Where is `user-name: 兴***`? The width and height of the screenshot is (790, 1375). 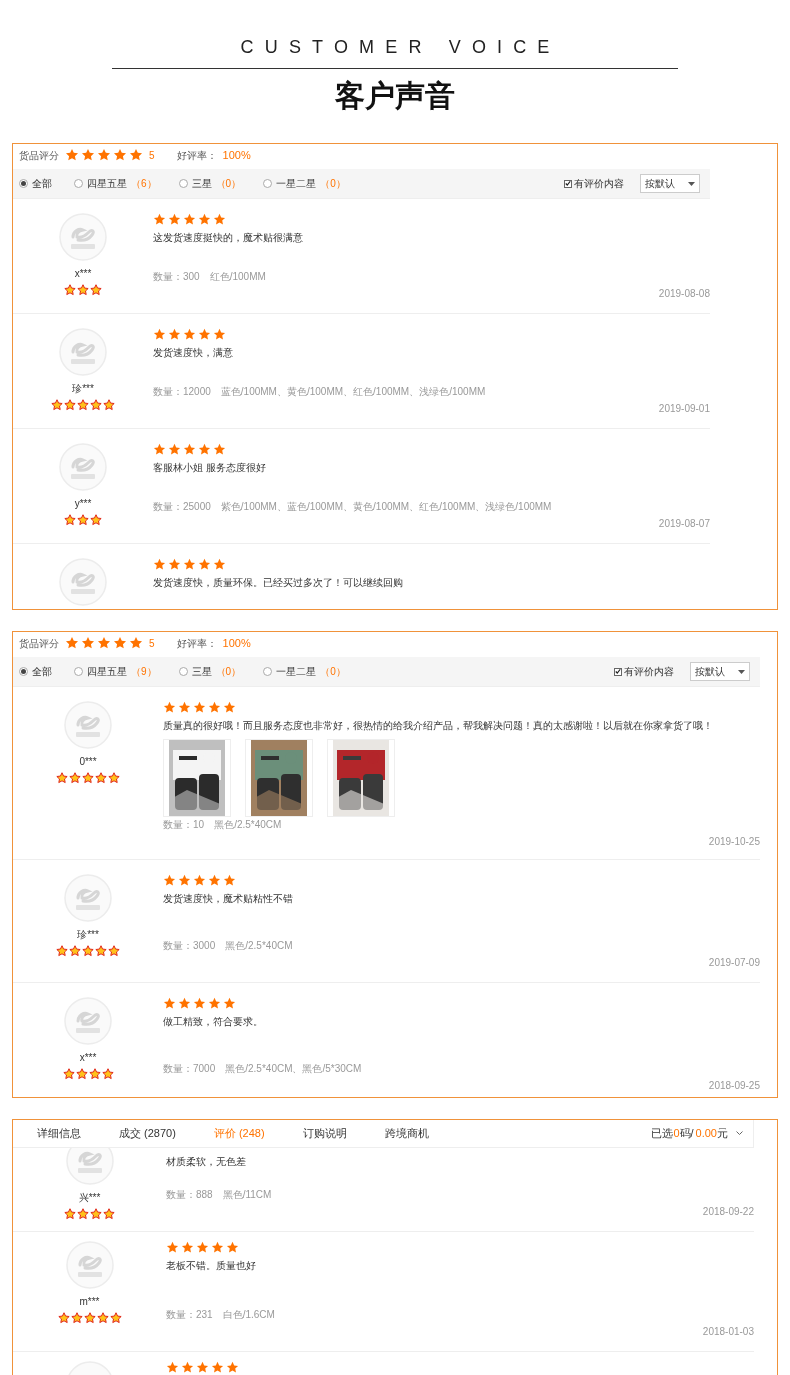
user-name: 兴*** is located at coordinates (89, 1198).